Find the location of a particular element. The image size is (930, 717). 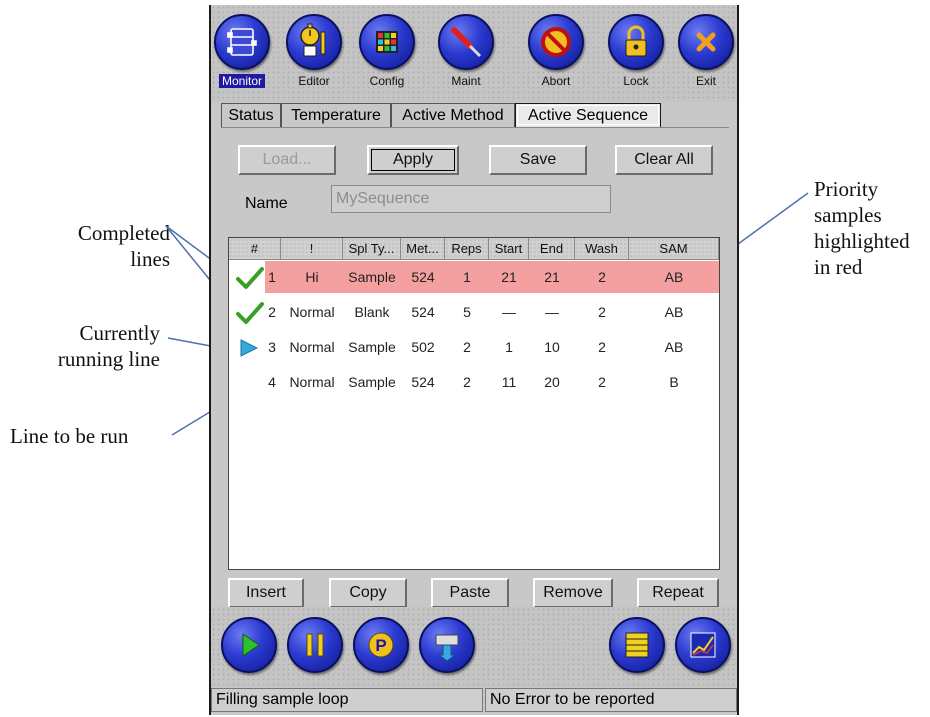

column-header-wash: Wash is located at coordinates (602, 249).